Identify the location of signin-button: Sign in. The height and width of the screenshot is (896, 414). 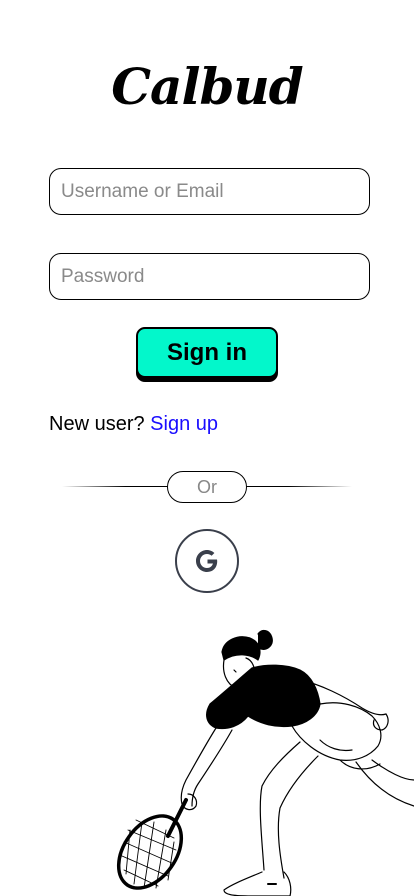
(207, 352).